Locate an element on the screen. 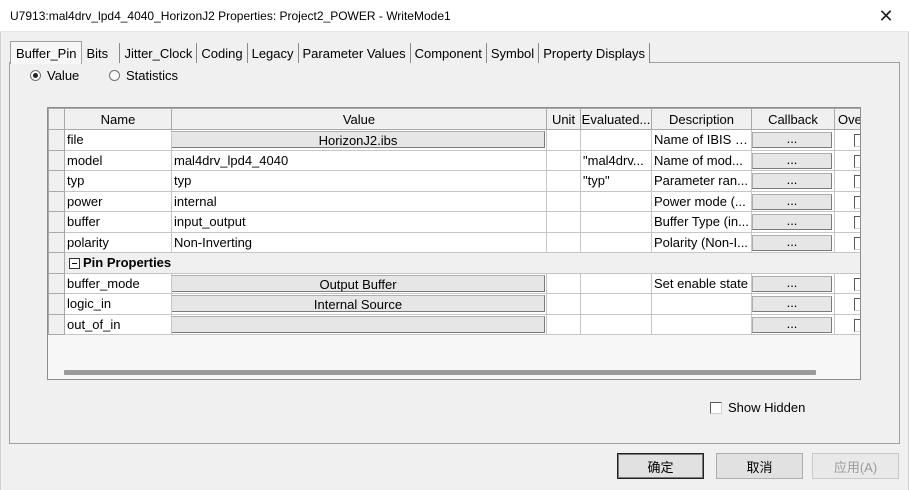  tab-buffer-pin: Buffer_Pin is located at coordinates (46, 52).